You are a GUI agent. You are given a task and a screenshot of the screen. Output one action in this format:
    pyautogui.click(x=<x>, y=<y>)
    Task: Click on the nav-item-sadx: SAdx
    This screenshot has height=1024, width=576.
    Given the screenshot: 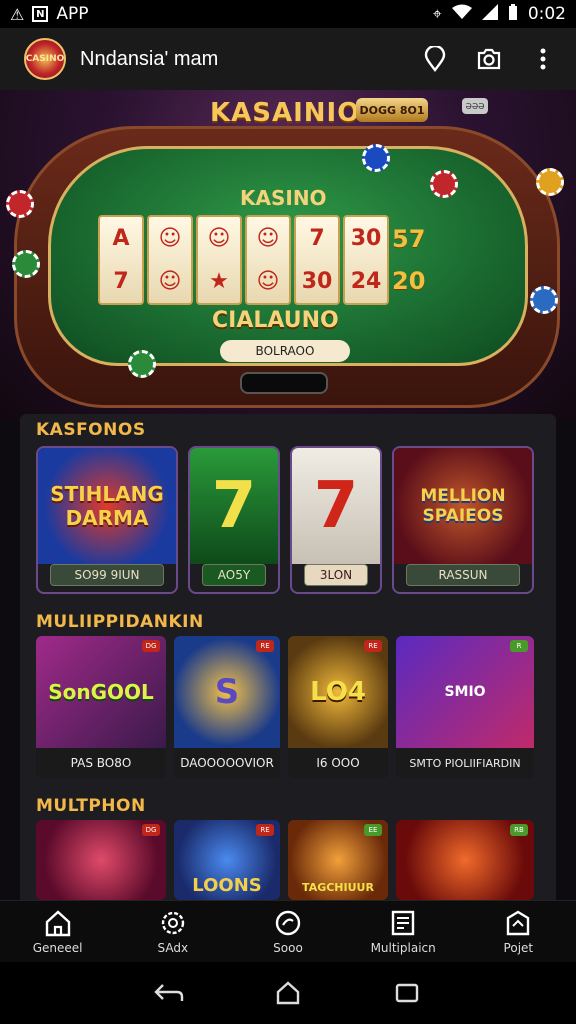 What is the action you would take?
    pyautogui.click(x=173, y=931)
    